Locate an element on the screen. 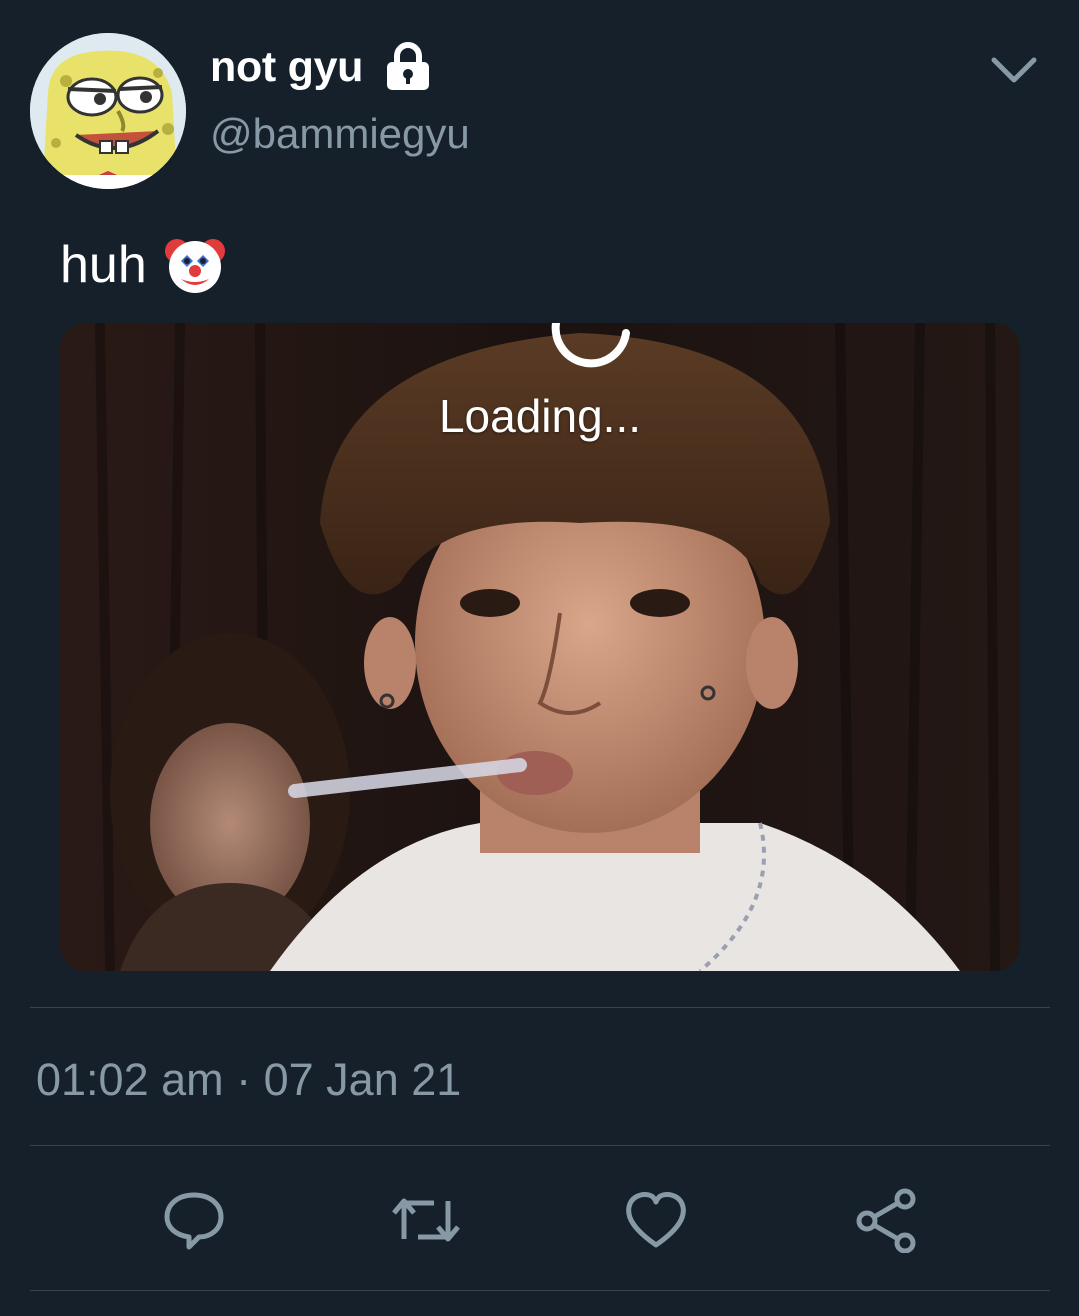 Image resolution: width=1079 pixels, height=1316 pixels. clown-face-icon is located at coordinates (195, 265).